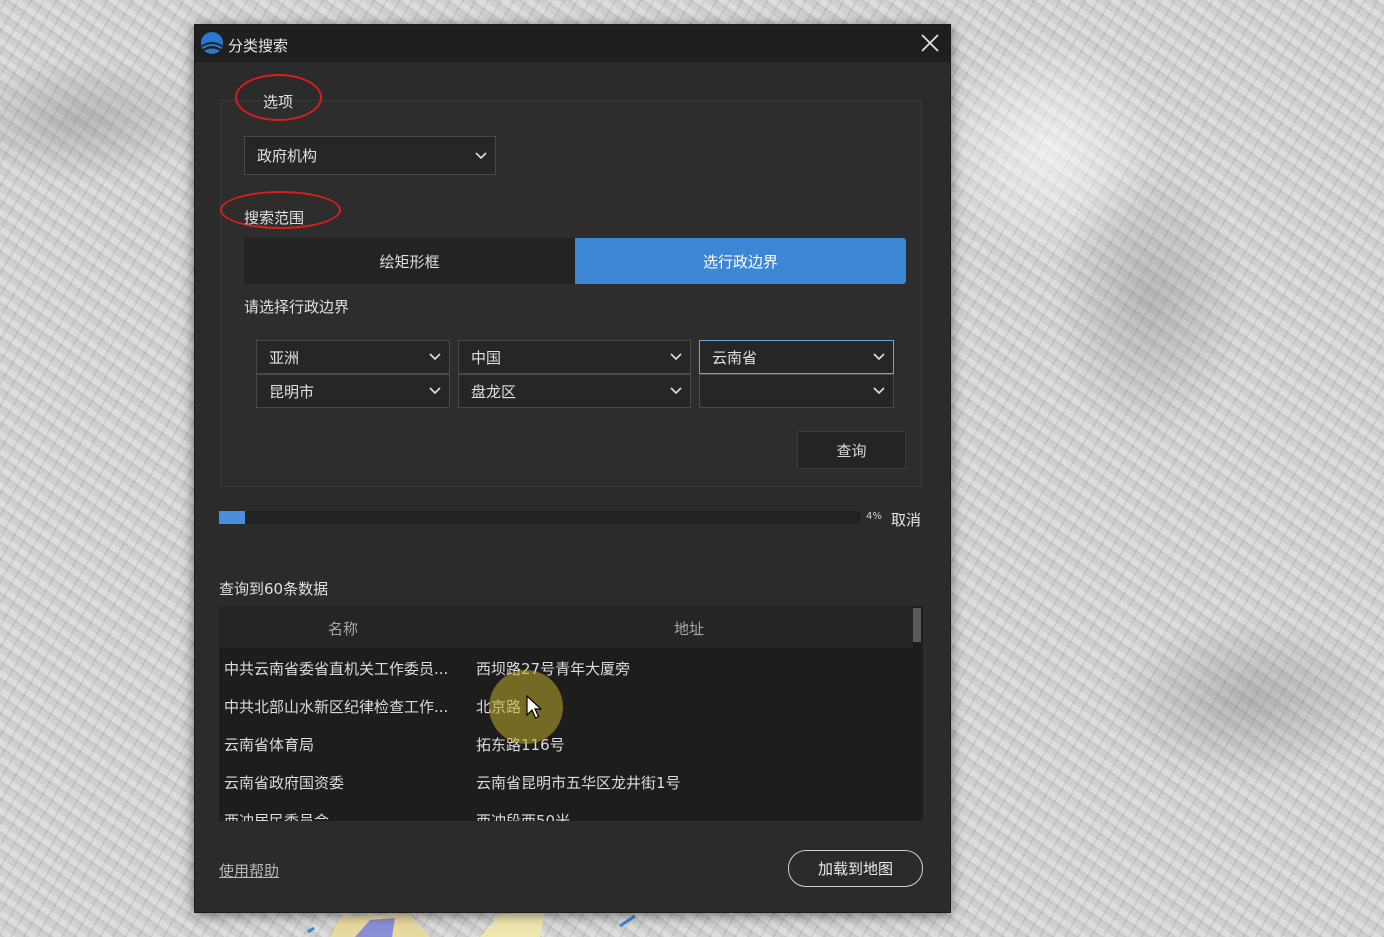  I want to click on title-bar: 分类搜索, so click(572, 43).